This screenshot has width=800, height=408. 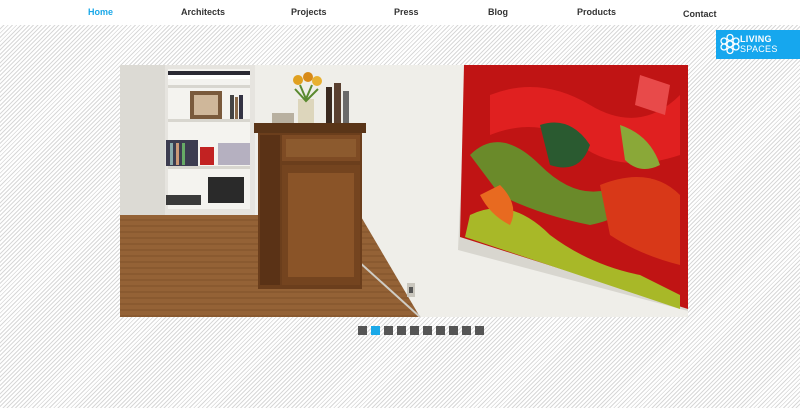 I want to click on nav-press: Press, so click(x=406, y=12).